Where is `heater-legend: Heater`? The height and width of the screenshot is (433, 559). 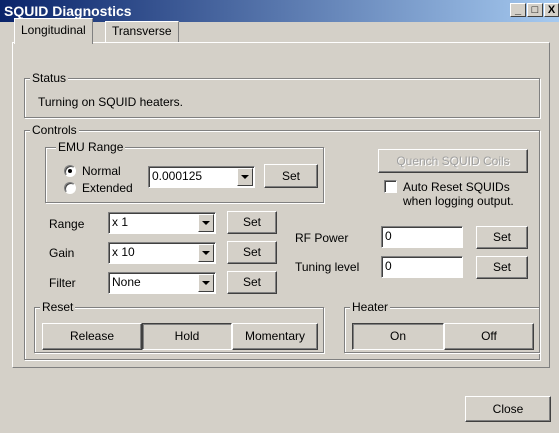
heater-legend: Heater is located at coordinates (370, 307).